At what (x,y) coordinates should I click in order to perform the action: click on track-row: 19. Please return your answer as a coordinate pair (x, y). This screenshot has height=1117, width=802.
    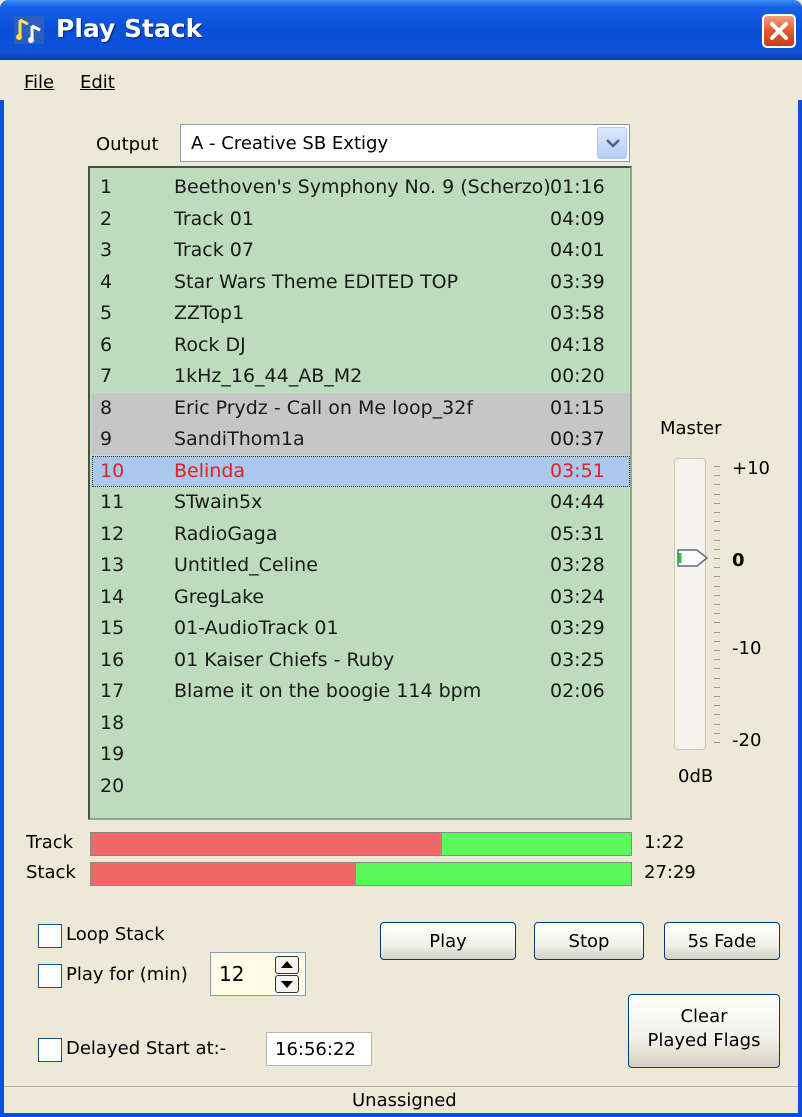
    Looking at the image, I should click on (361, 754).